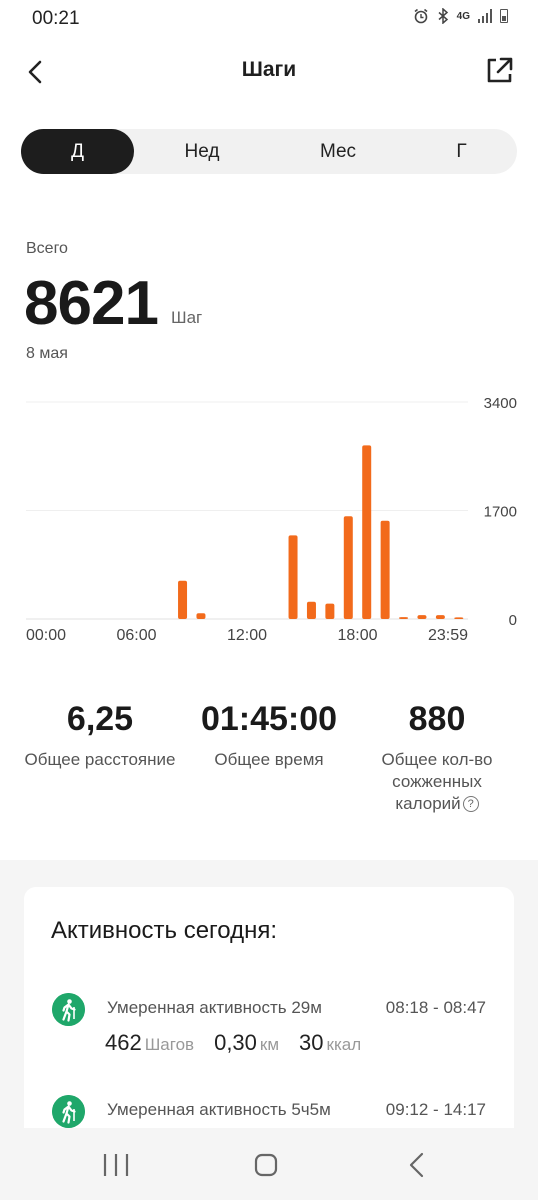 The image size is (538, 1200). What do you see at coordinates (499, 71) in the screenshot?
I see `share-icon` at bounding box center [499, 71].